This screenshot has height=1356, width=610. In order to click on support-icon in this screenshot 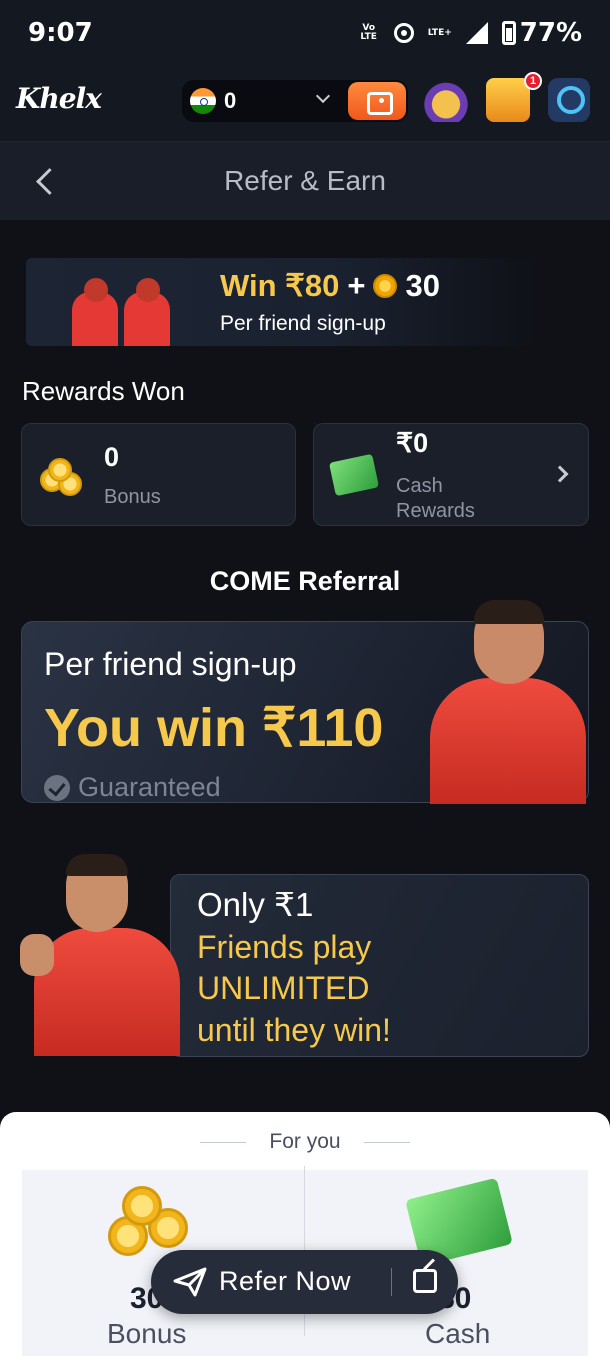, I will do `click(569, 100)`.